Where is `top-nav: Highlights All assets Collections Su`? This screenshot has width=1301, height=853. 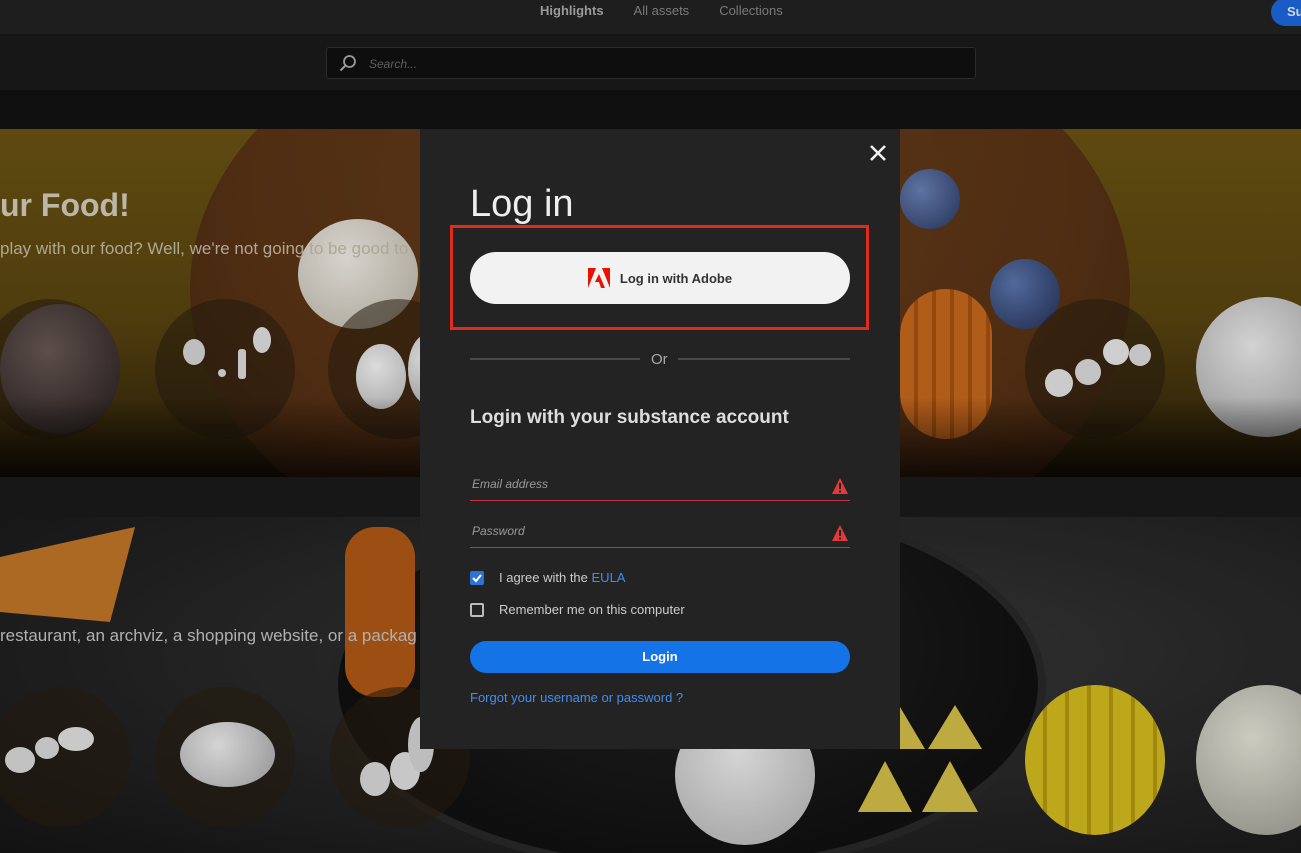
top-nav: Highlights All assets Collections Su is located at coordinates (650, 18).